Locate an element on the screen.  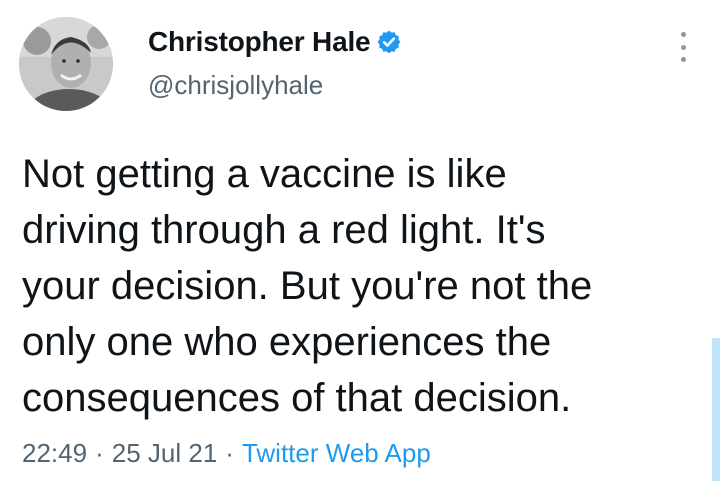
tweet-time: 22:49 is located at coordinates (54, 453).